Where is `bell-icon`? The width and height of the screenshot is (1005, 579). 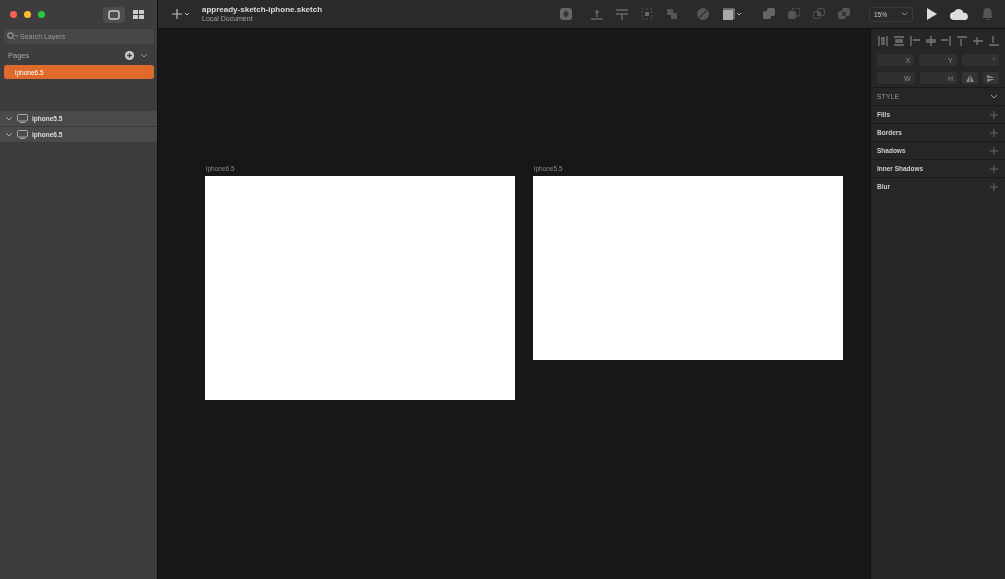 bell-icon is located at coordinates (987, 14).